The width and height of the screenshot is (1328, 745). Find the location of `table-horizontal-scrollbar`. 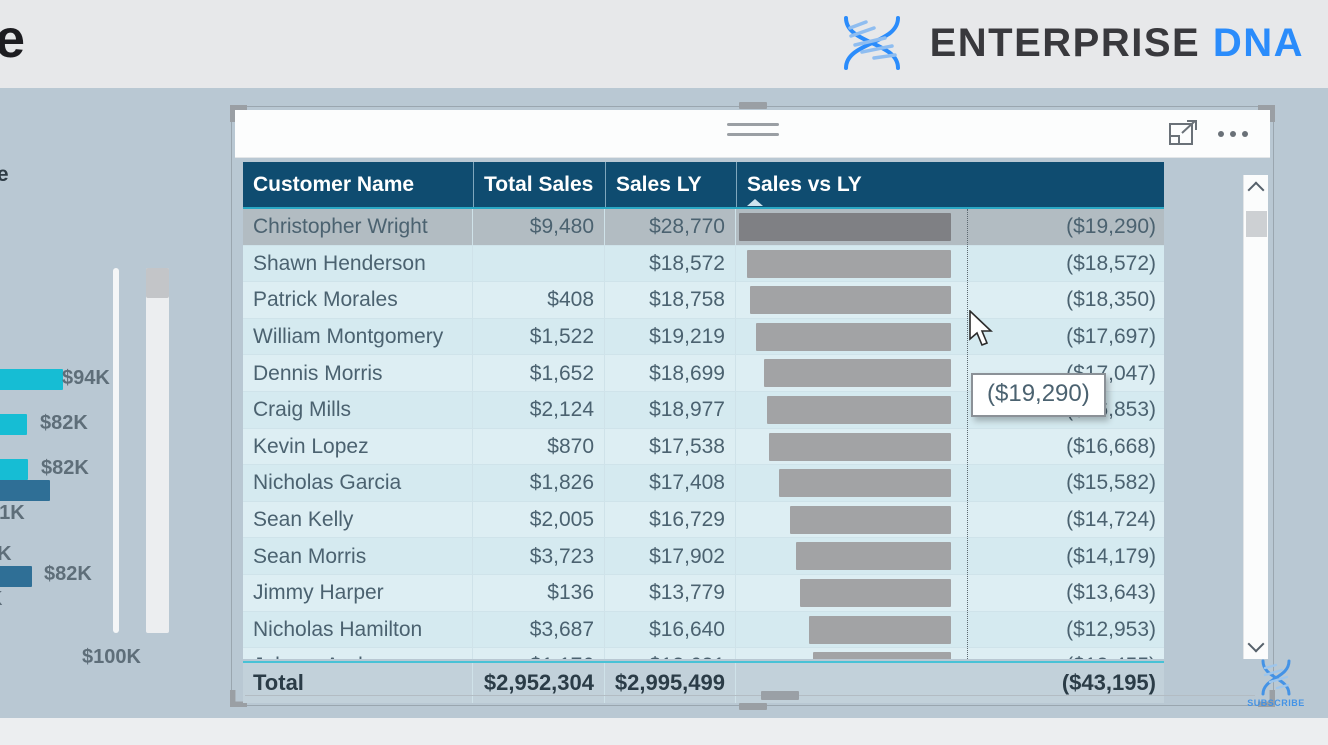

table-horizontal-scrollbar is located at coordinates (750, 695).